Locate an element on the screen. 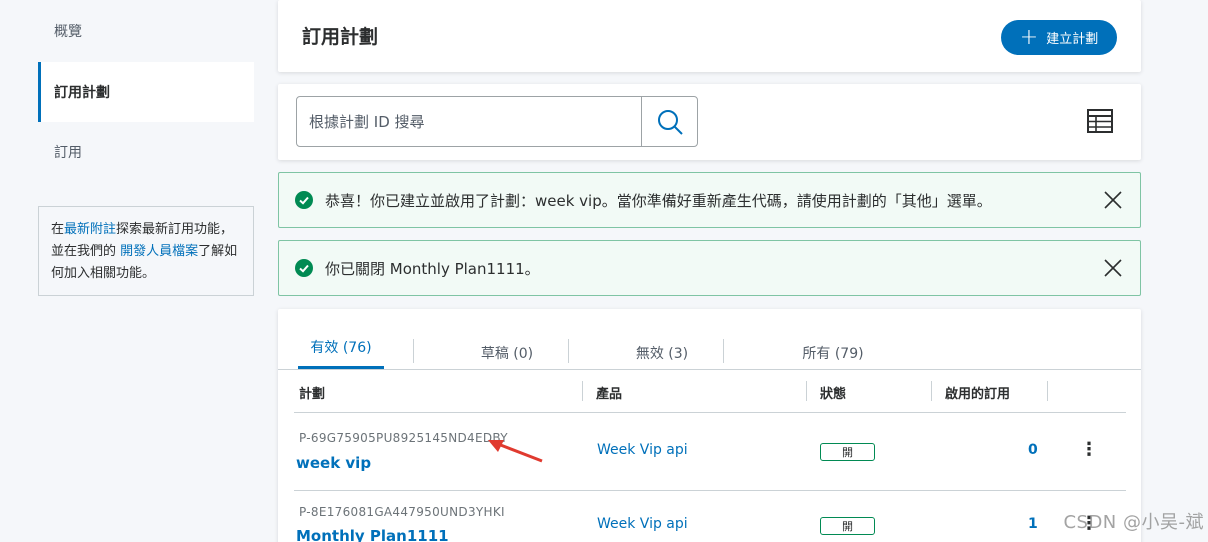  note-text: 在 is located at coordinates (58, 229).